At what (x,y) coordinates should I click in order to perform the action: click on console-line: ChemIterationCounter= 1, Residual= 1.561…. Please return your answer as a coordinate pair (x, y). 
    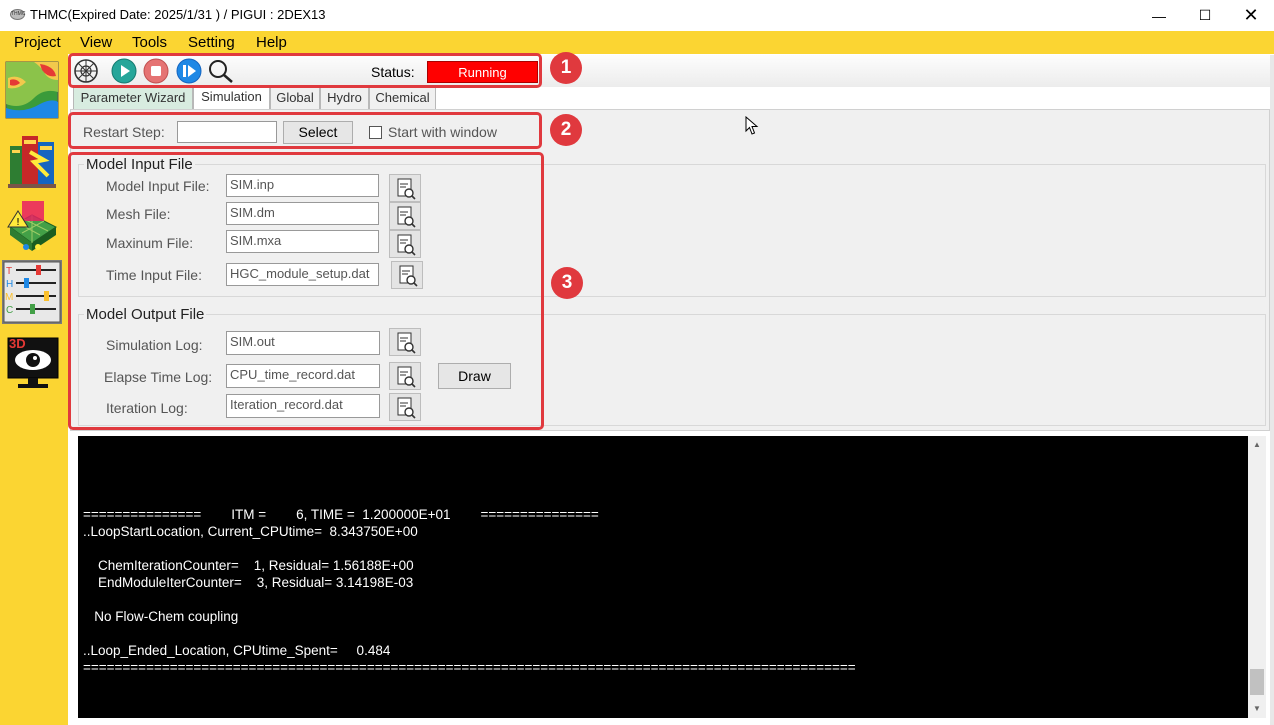
    Looking at the image, I should click on (248, 565).